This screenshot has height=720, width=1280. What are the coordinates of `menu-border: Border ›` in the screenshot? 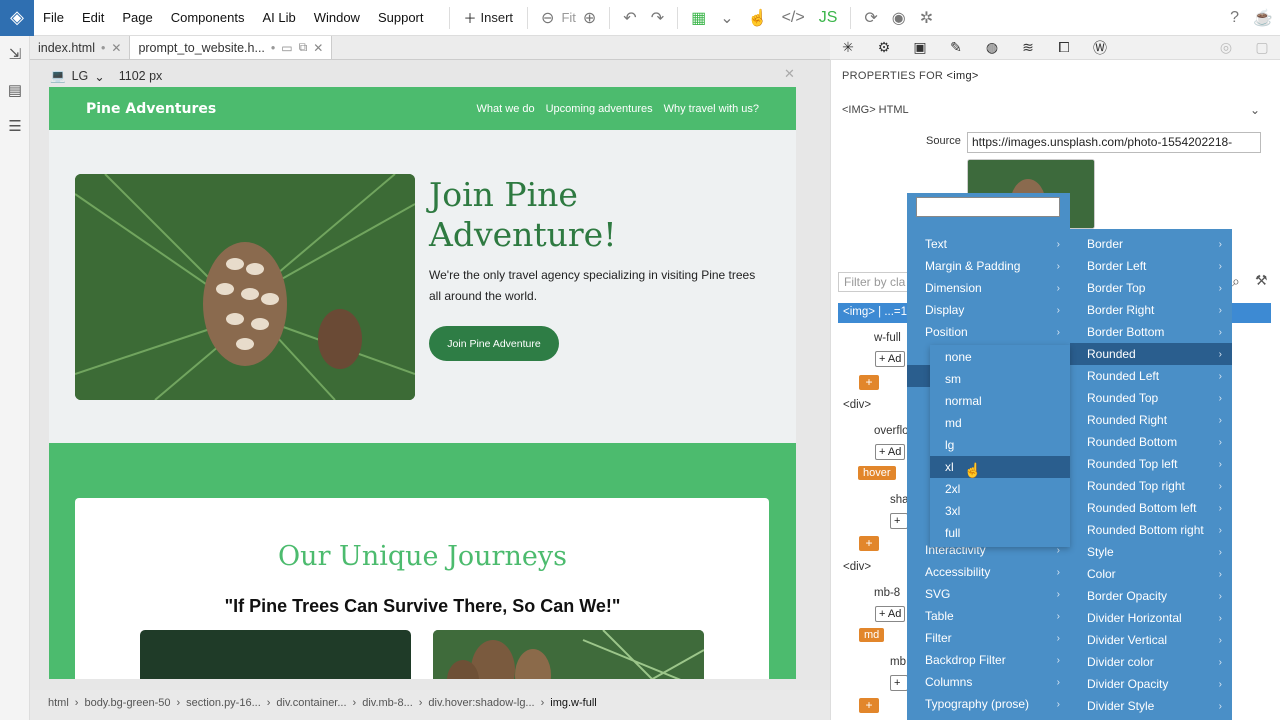 It's located at (1151, 244).